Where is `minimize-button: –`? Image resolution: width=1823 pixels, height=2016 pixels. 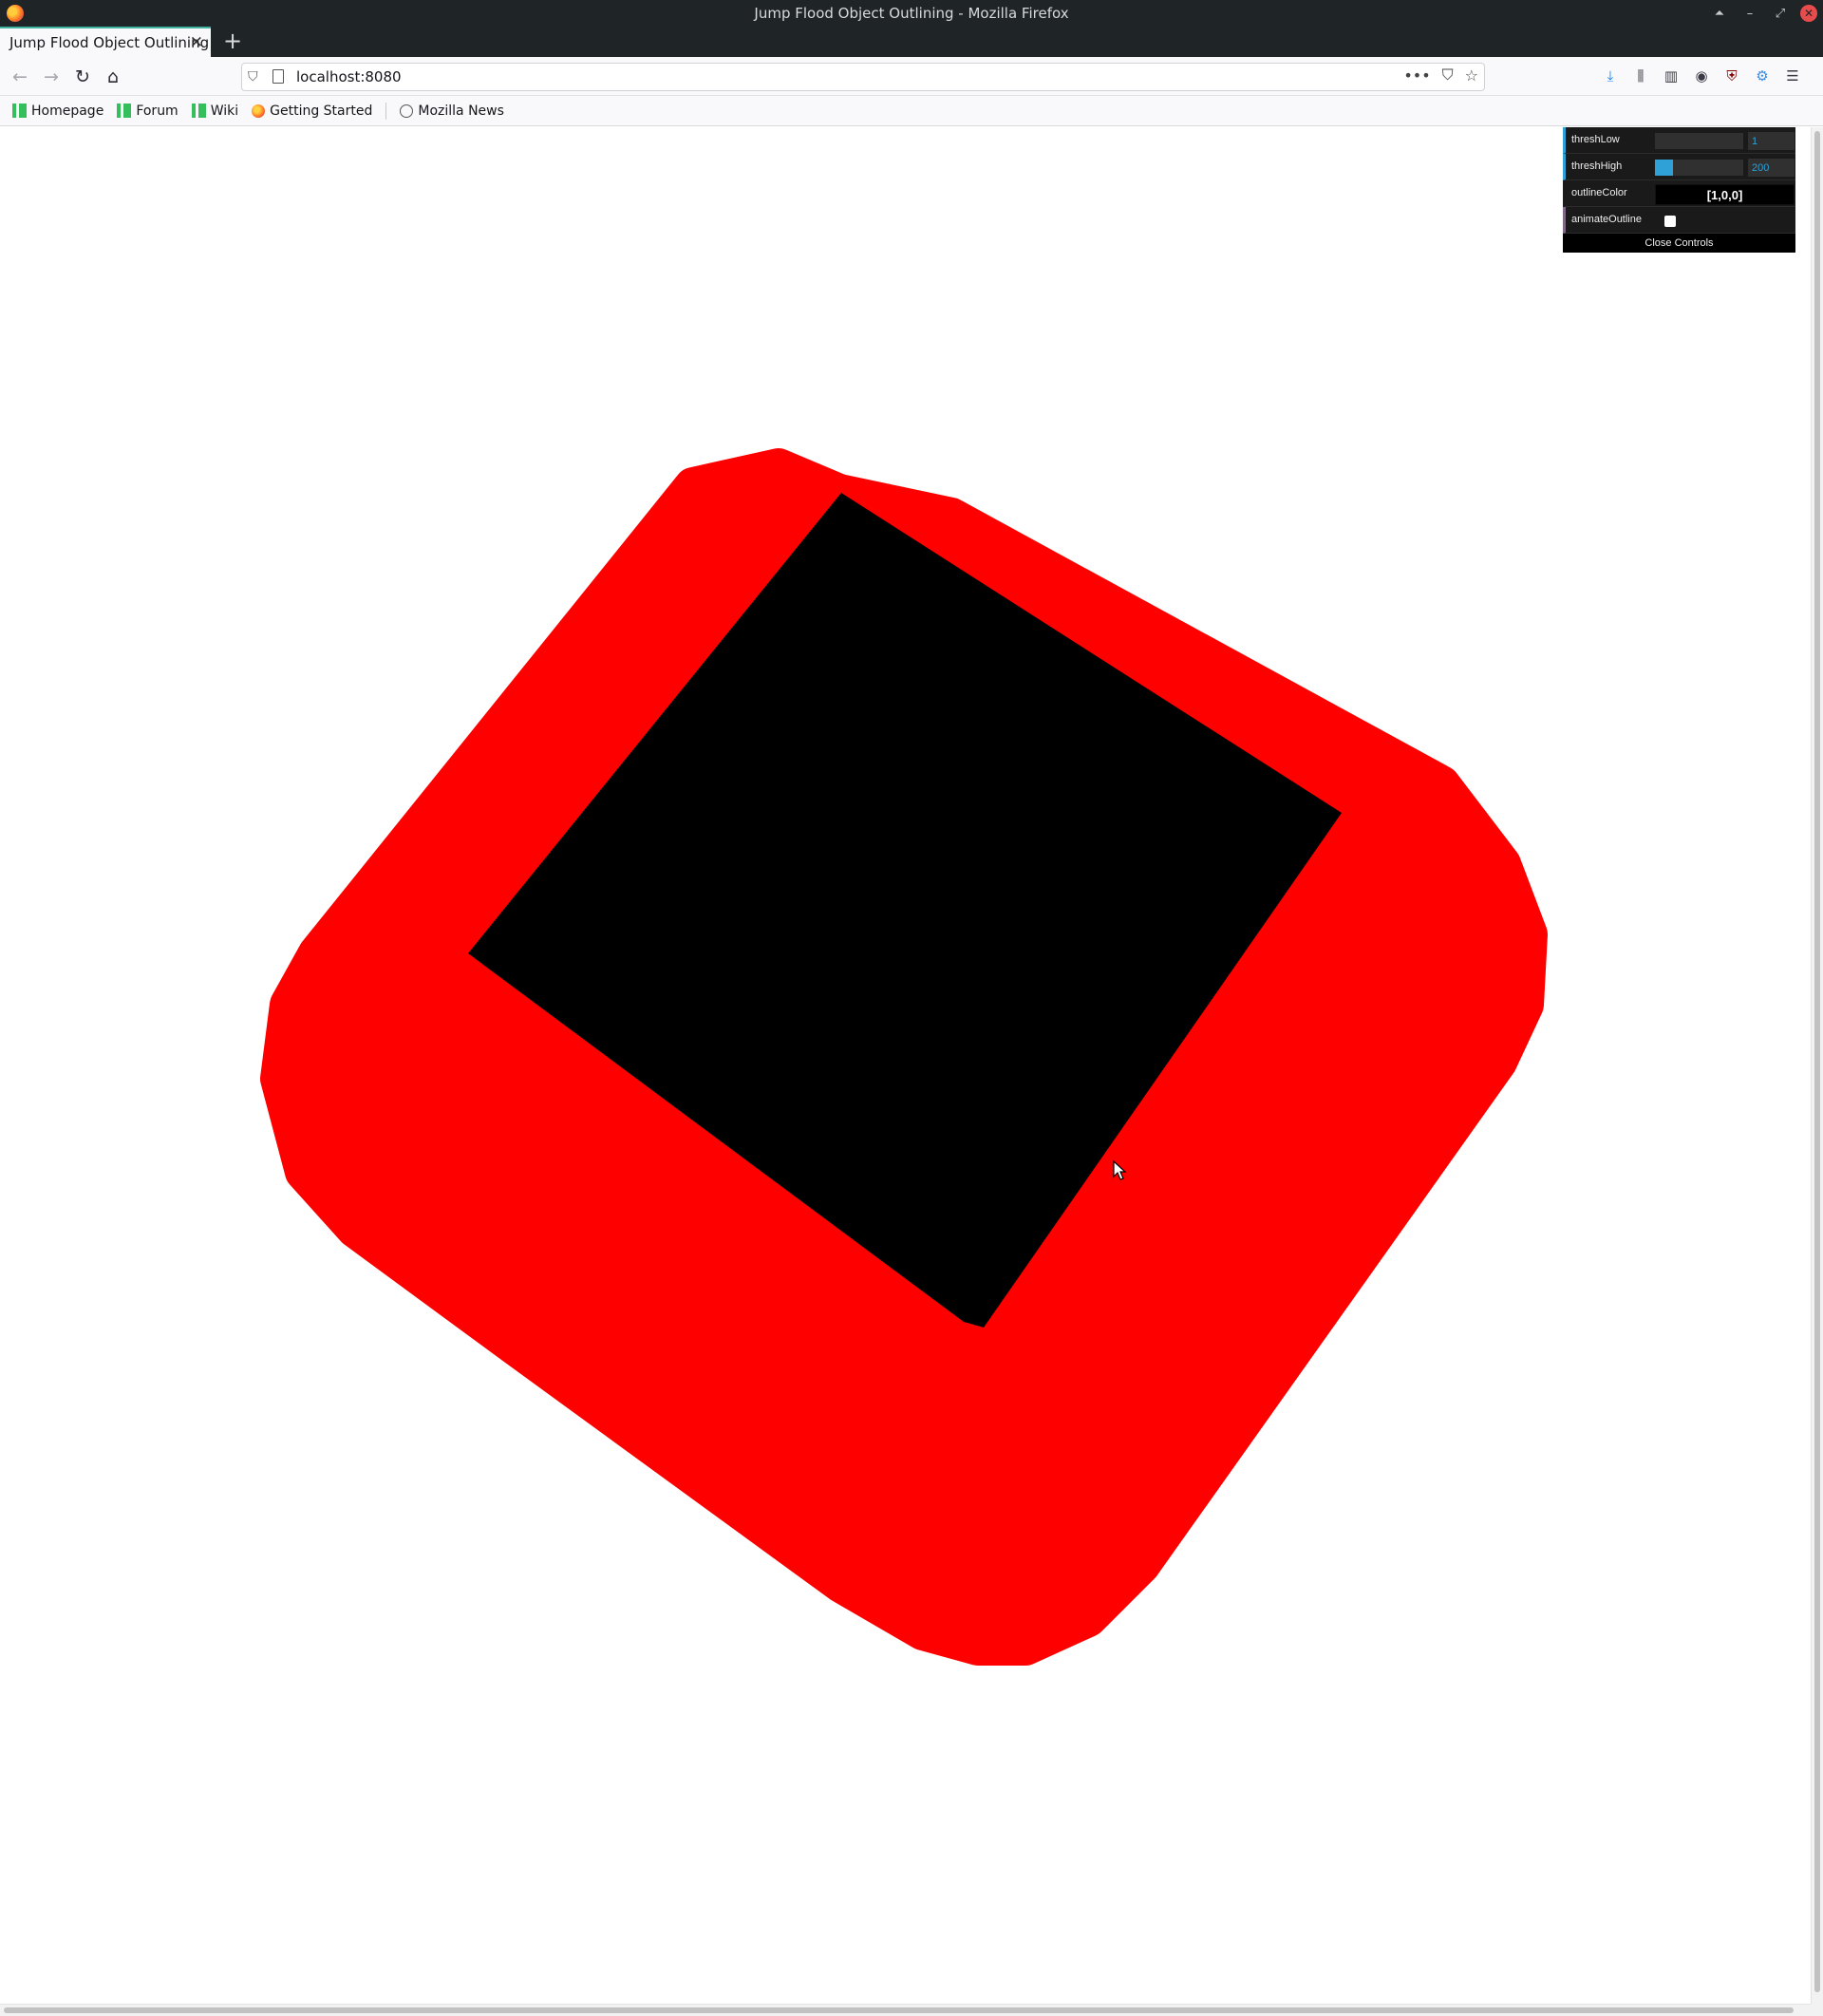
minimize-button: – is located at coordinates (1749, 13).